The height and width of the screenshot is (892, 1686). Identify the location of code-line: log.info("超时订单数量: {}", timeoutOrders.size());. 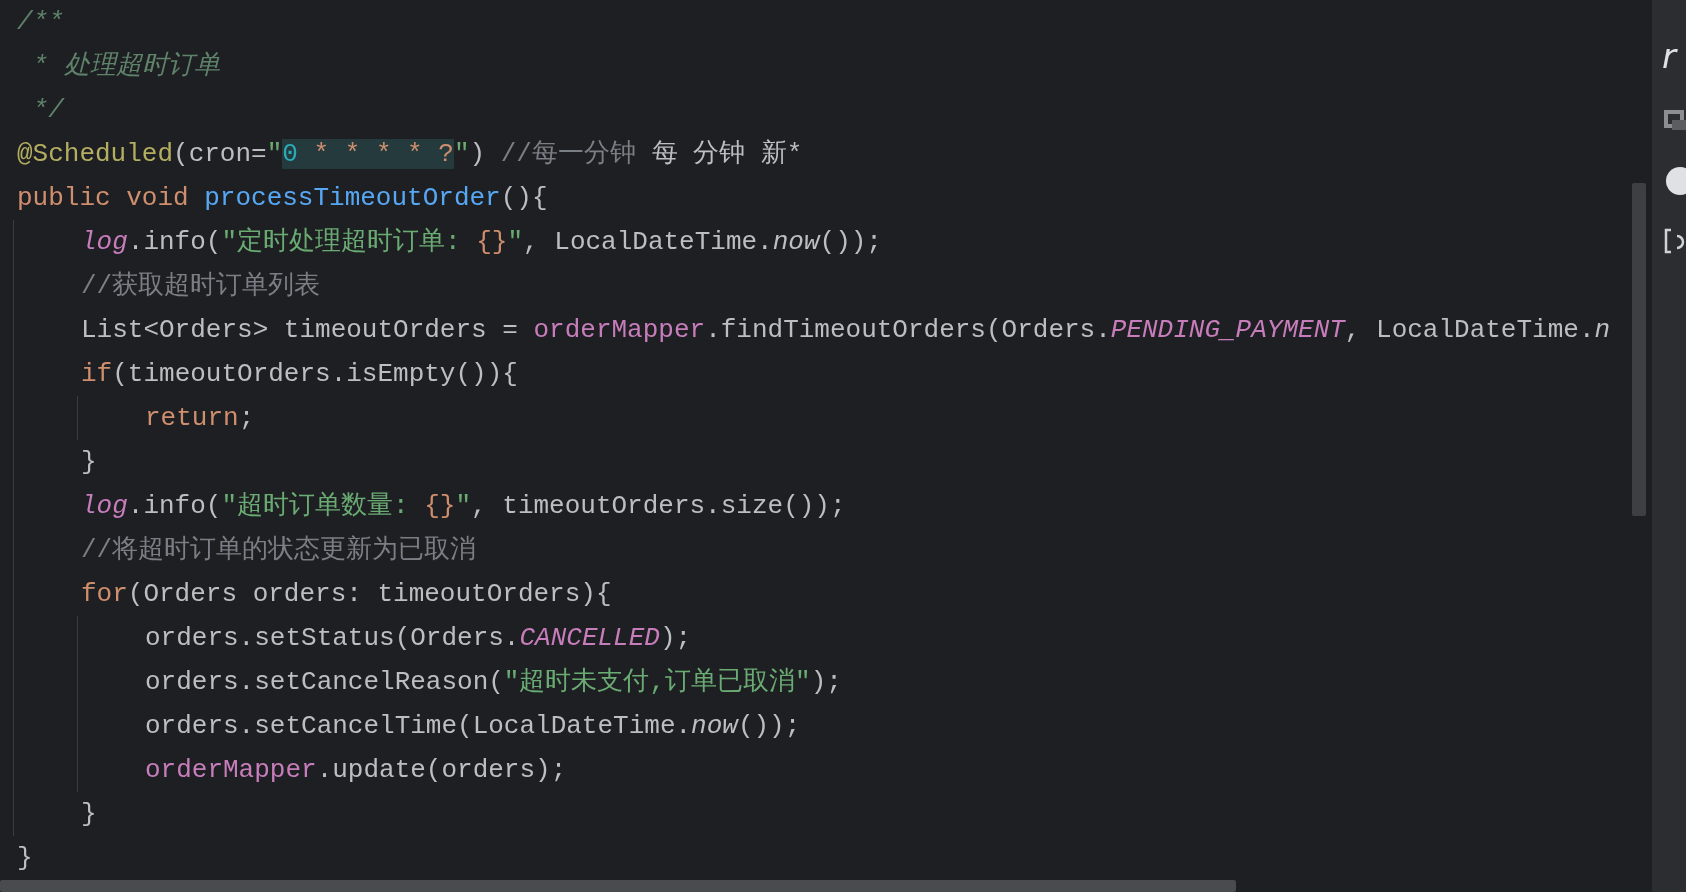
(463, 506).